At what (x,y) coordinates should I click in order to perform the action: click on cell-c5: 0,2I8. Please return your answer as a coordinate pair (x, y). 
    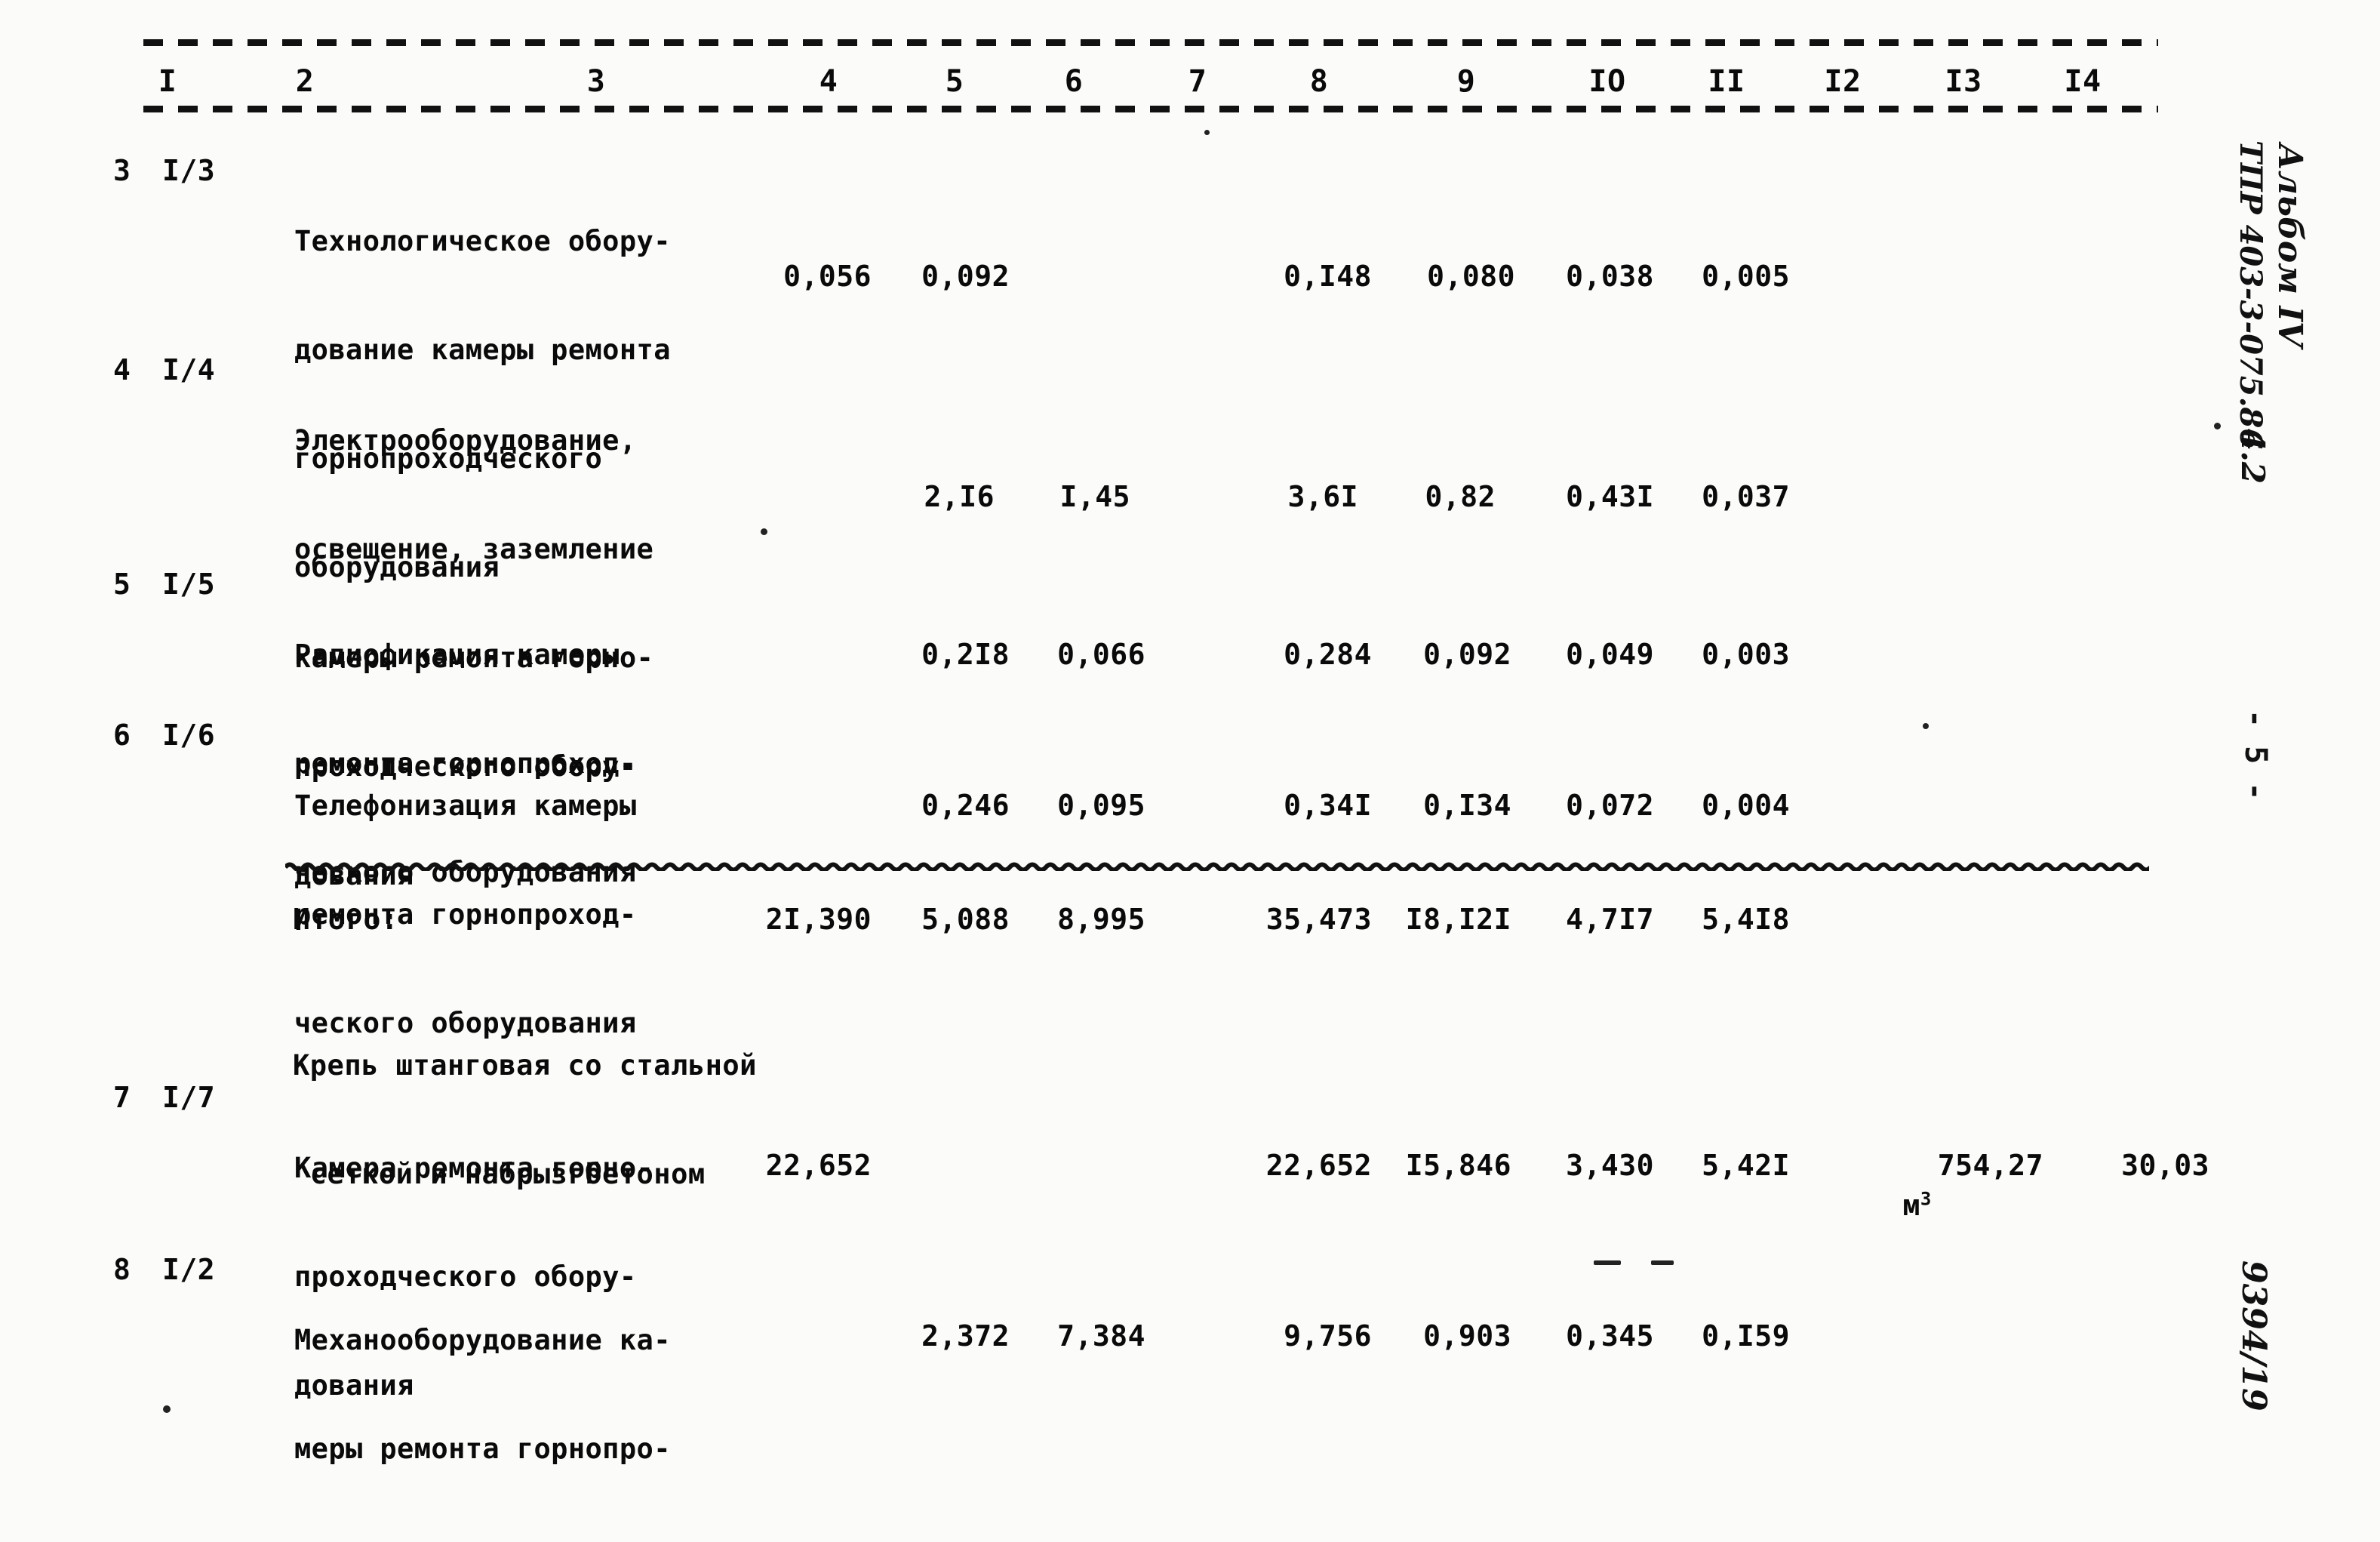
    Looking at the image, I should click on (965, 654).